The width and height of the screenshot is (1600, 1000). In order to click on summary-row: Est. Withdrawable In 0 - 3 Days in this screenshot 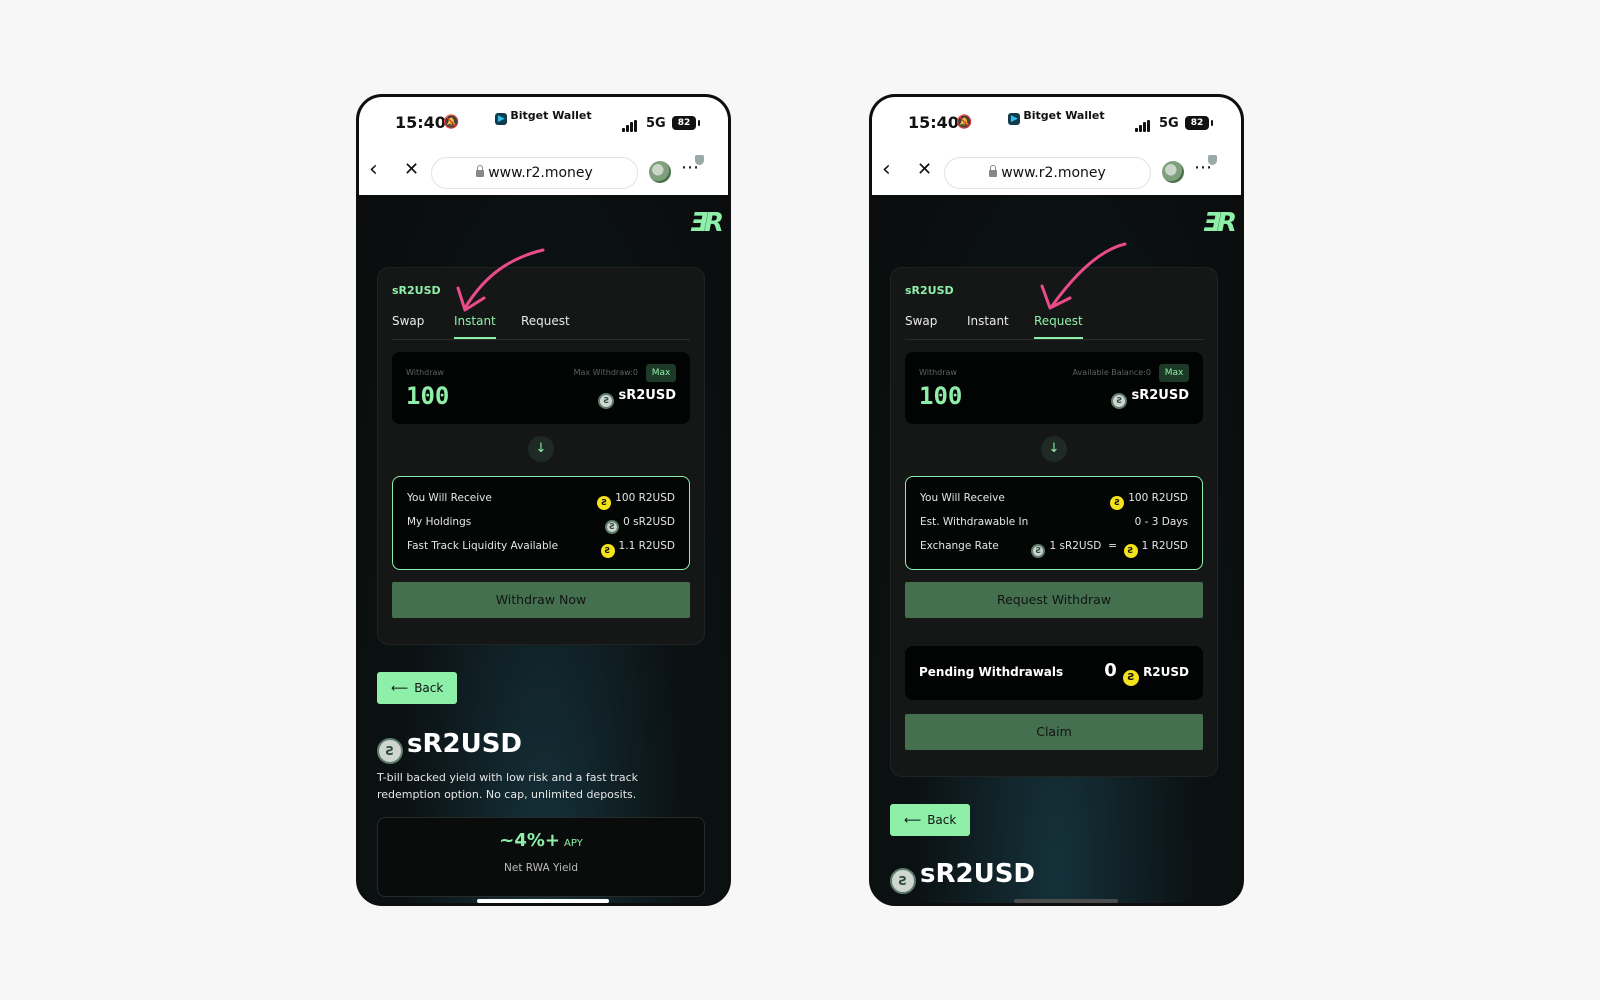, I will do `click(1054, 522)`.